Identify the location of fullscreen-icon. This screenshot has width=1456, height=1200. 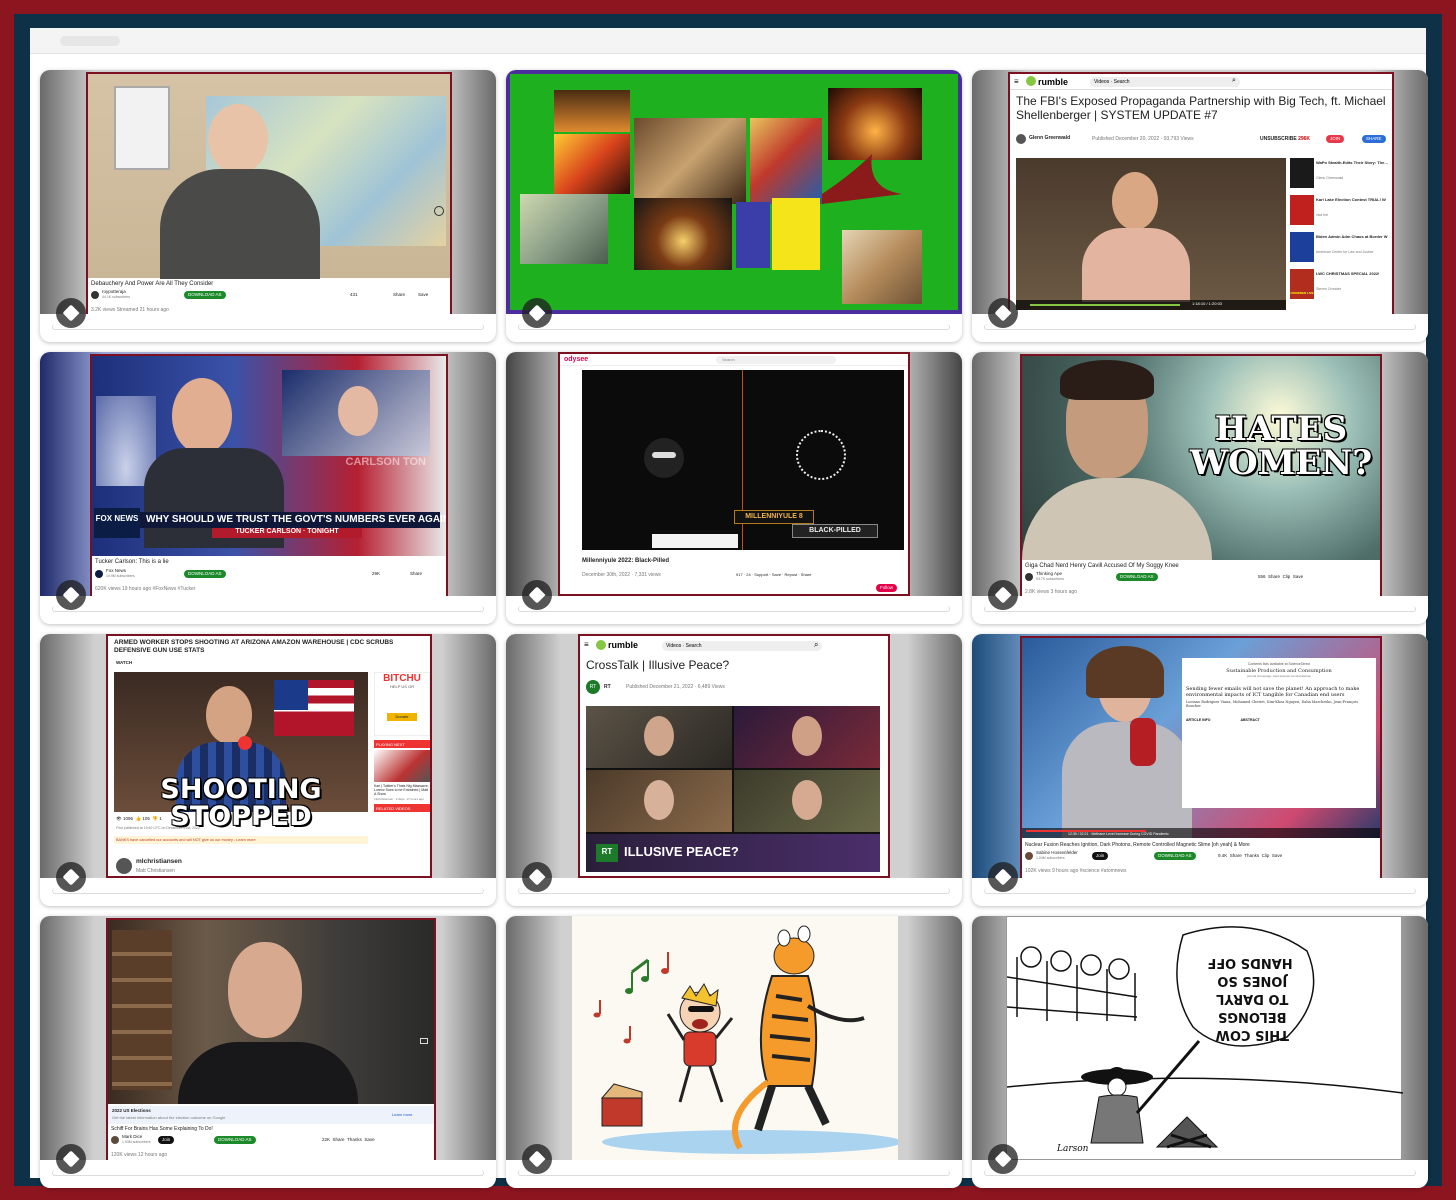
(424, 1041).